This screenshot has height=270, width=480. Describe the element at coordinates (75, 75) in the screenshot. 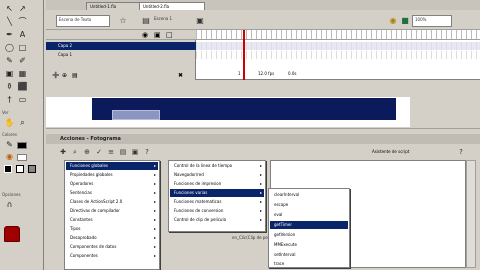

I see `add-folder-icon: ▤` at that location.